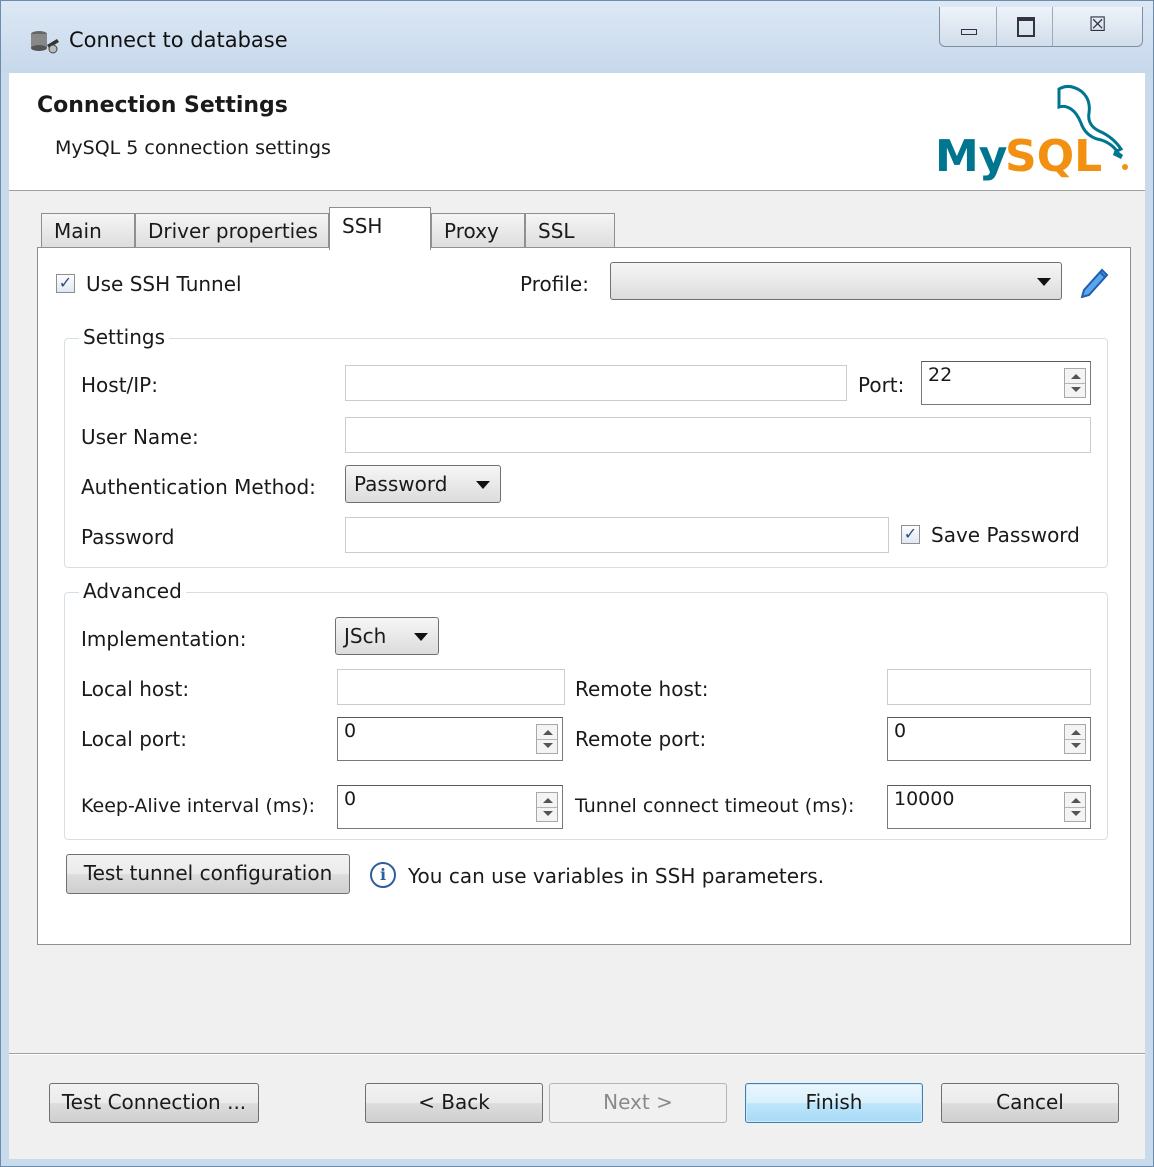 The image size is (1154, 1167). What do you see at coordinates (451, 687) in the screenshot?
I see `local-host-input` at bounding box center [451, 687].